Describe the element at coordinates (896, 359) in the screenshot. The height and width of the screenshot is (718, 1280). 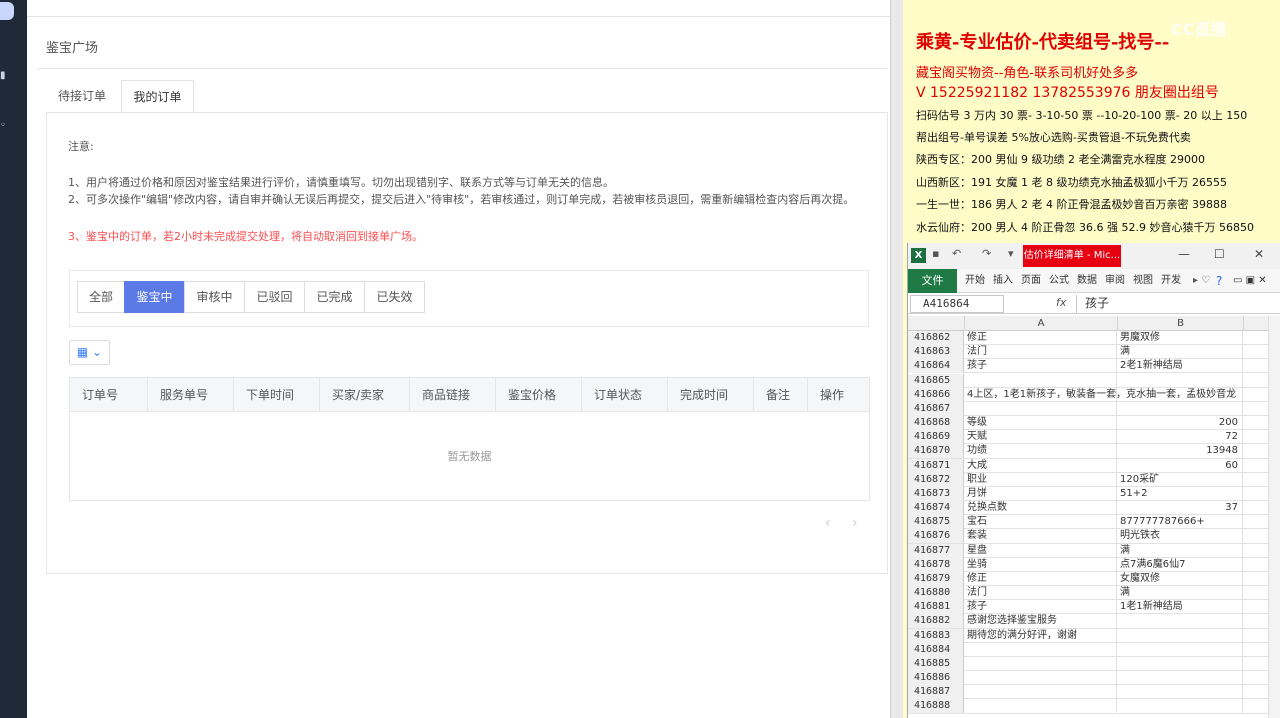
I see `split-divider` at that location.